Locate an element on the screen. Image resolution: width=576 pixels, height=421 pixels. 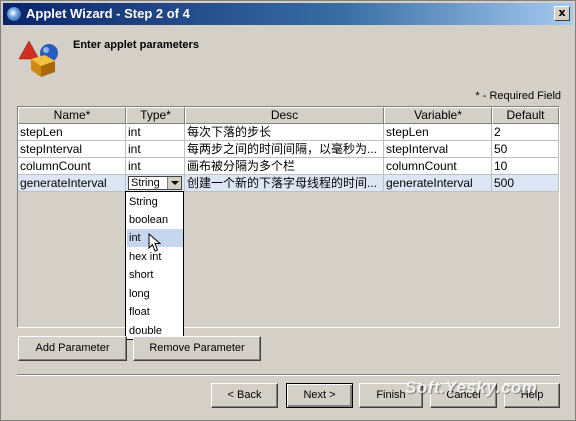
table-row: stepLen int 每次下落的步长 stepLen 2 is located at coordinates (288, 132).